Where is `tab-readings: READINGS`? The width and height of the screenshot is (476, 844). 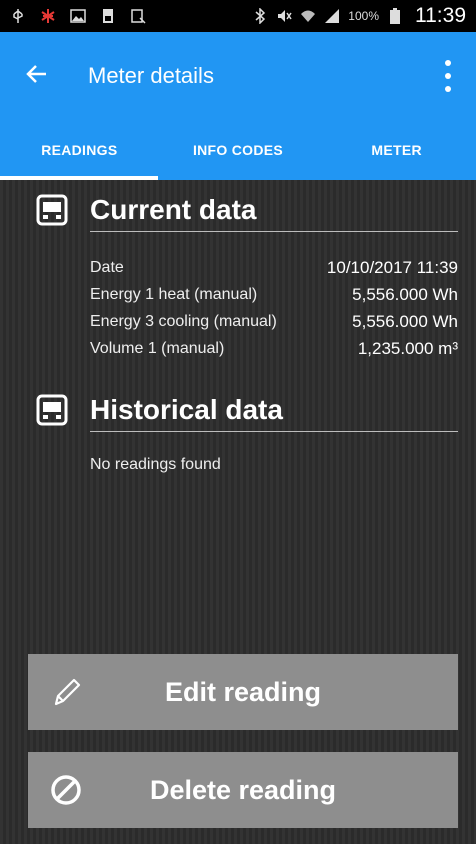 tab-readings: READINGS is located at coordinates (79, 150).